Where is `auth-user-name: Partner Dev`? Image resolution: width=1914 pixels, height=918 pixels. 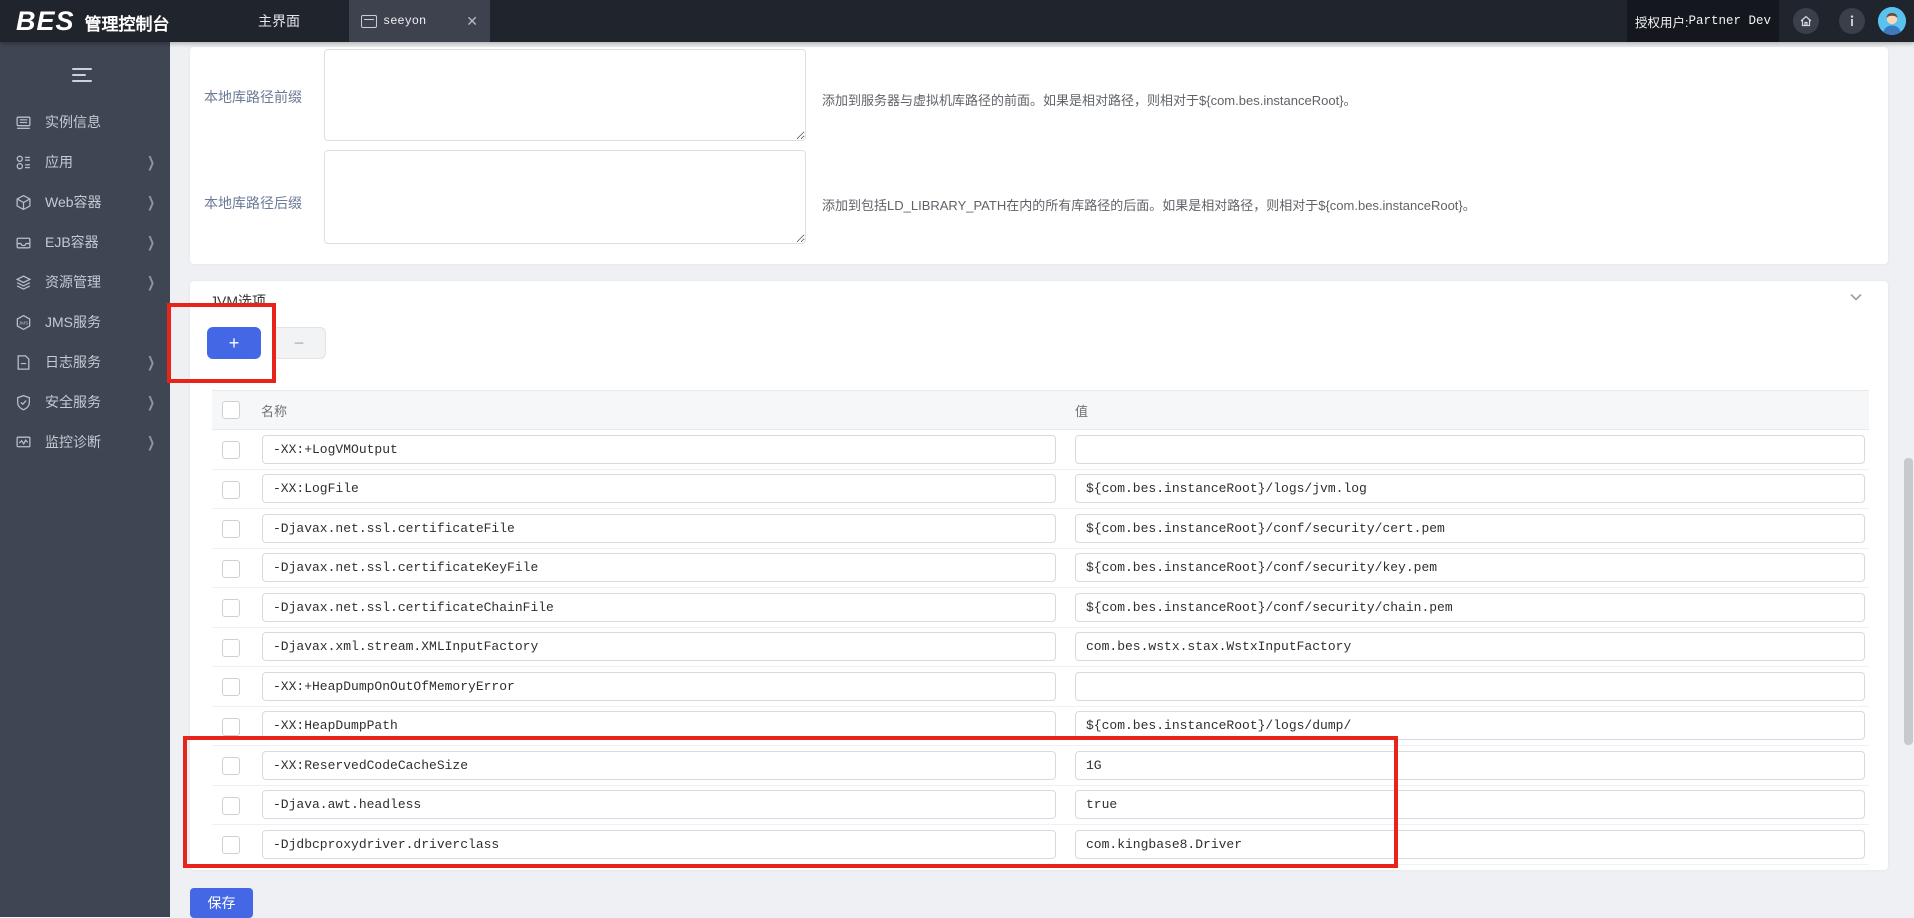
auth-user-name: Partner Dev is located at coordinates (1729, 21).